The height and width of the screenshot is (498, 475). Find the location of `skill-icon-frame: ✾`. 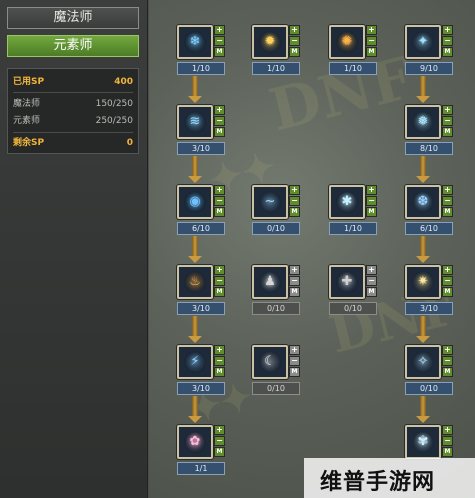

skill-icon-frame: ✾ is located at coordinates (423, 442).